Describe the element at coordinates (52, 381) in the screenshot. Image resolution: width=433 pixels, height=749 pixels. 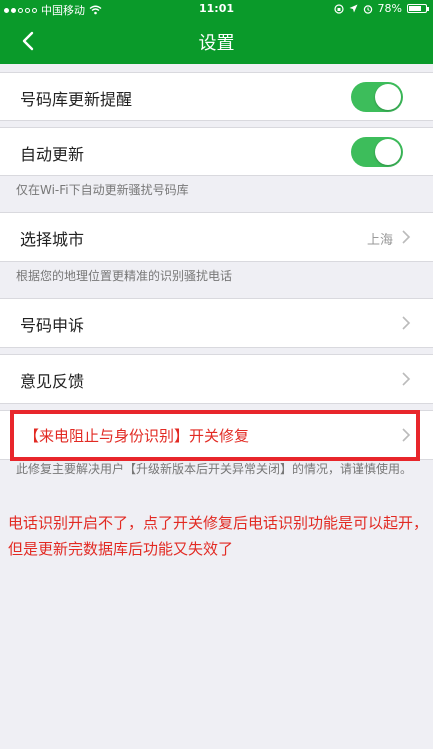
I see `feedback-label: 意见反馈` at that location.